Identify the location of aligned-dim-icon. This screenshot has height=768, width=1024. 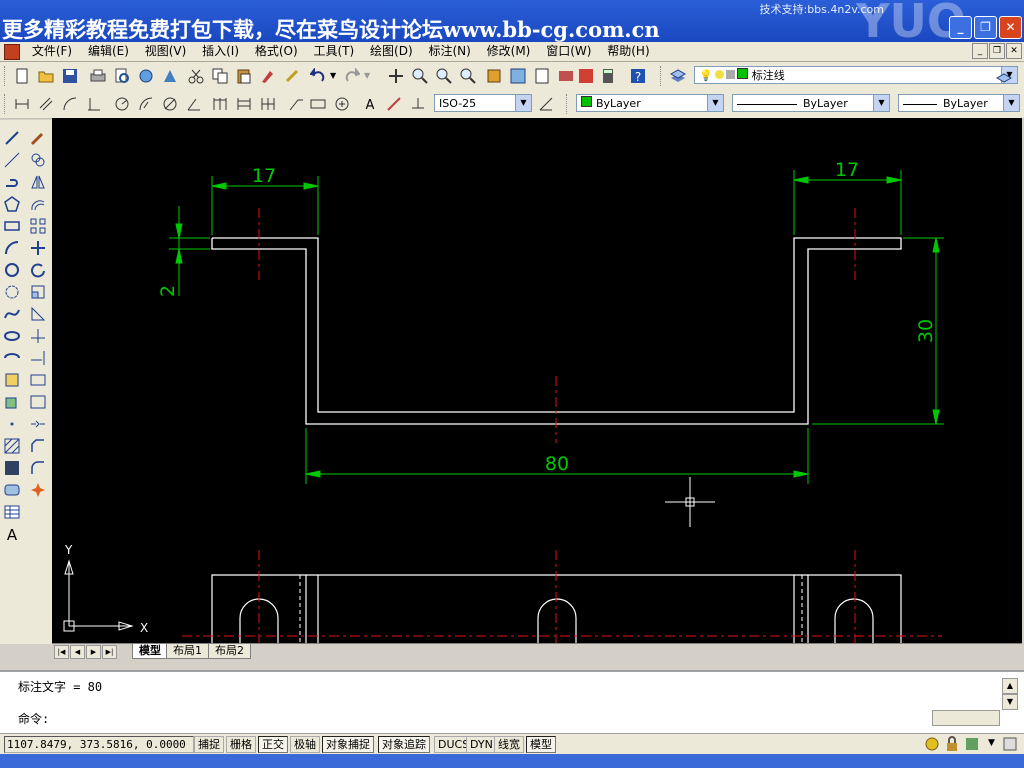
(46, 104).